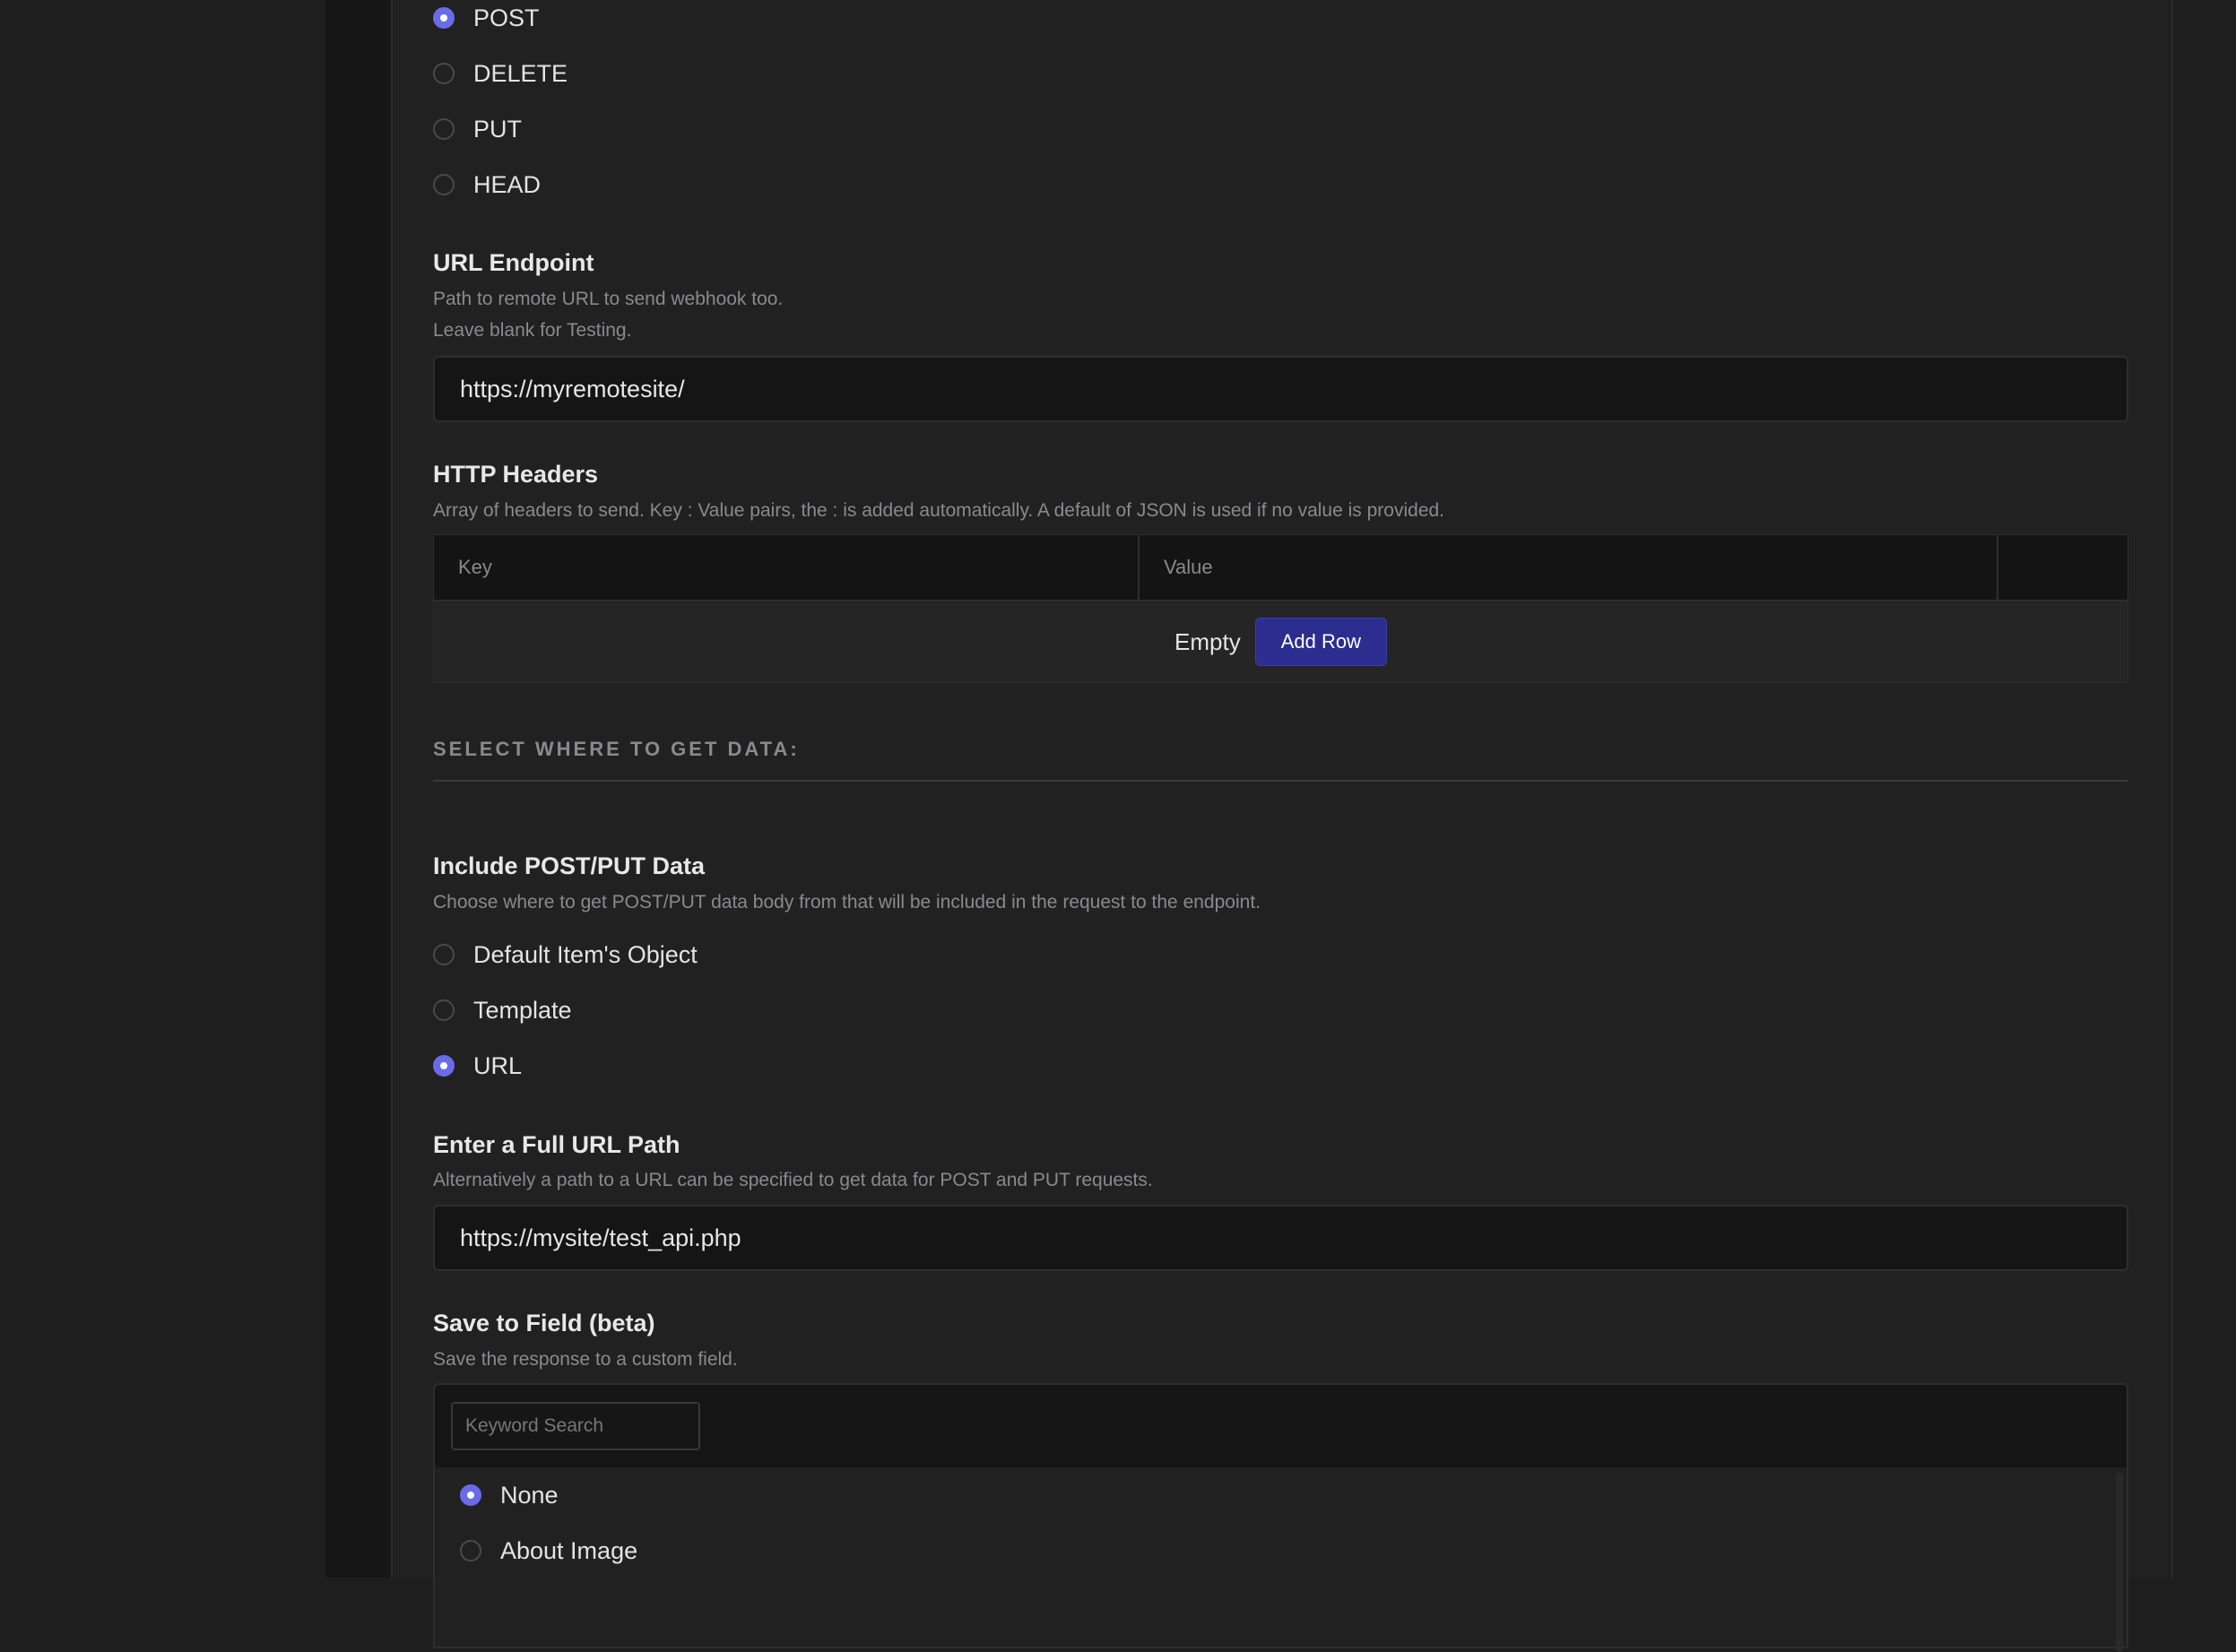 This screenshot has height=1652, width=2236. Describe the element at coordinates (2119, 1562) in the screenshot. I see `list-scrollbar` at that location.